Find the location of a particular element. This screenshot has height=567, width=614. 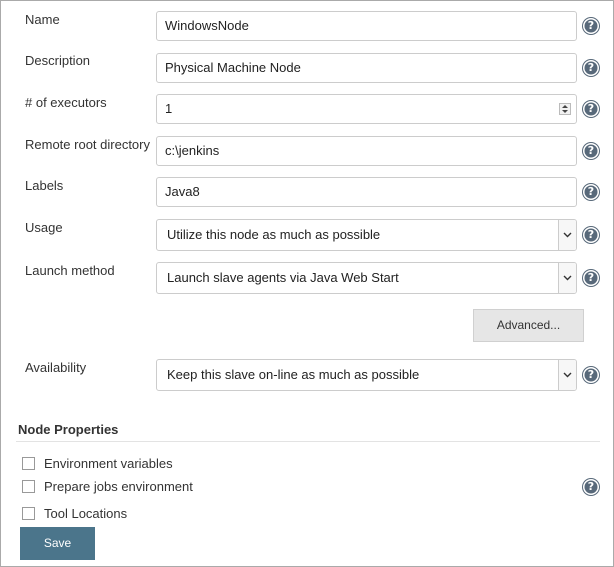

description-input: Physical Machine Node is located at coordinates (366, 68).